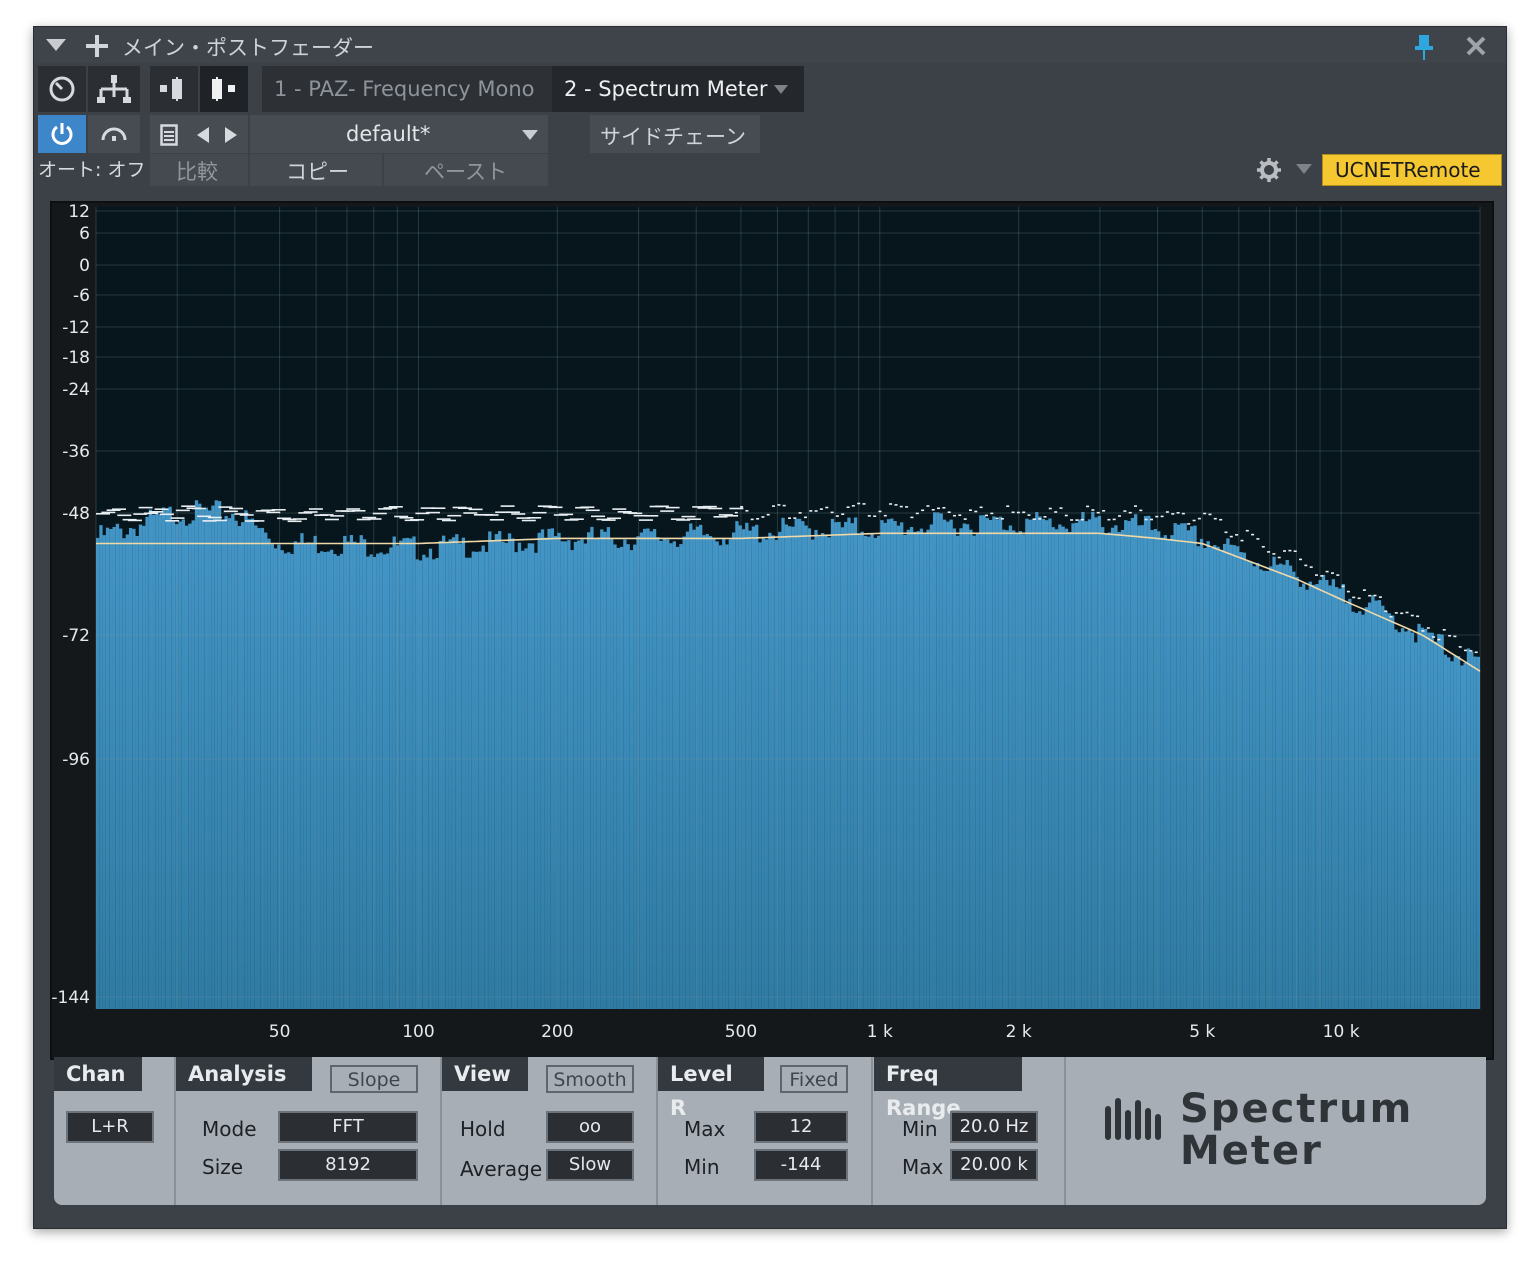 This screenshot has width=1538, height=1268. I want to click on tab-paz-frequency: 1 - PAZ- Frequency Mono, so click(407, 89).